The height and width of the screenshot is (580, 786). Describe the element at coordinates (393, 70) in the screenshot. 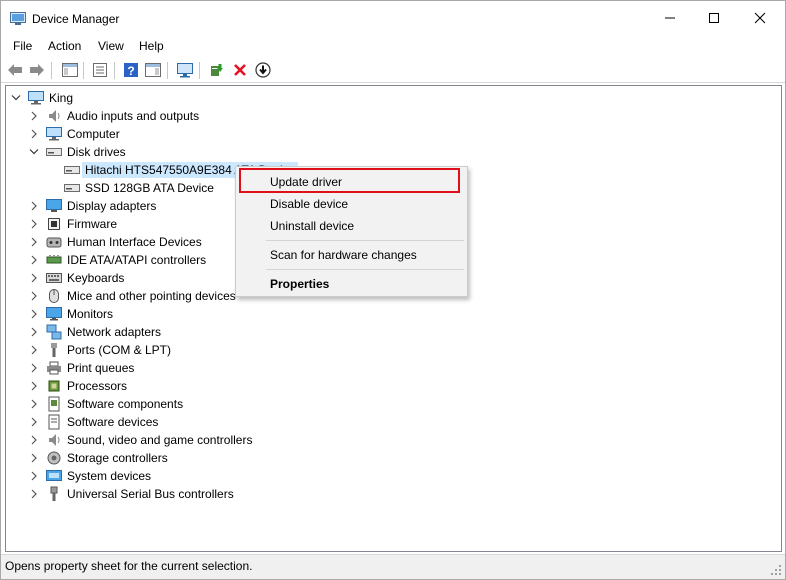

I see `toolbar: ?` at that location.